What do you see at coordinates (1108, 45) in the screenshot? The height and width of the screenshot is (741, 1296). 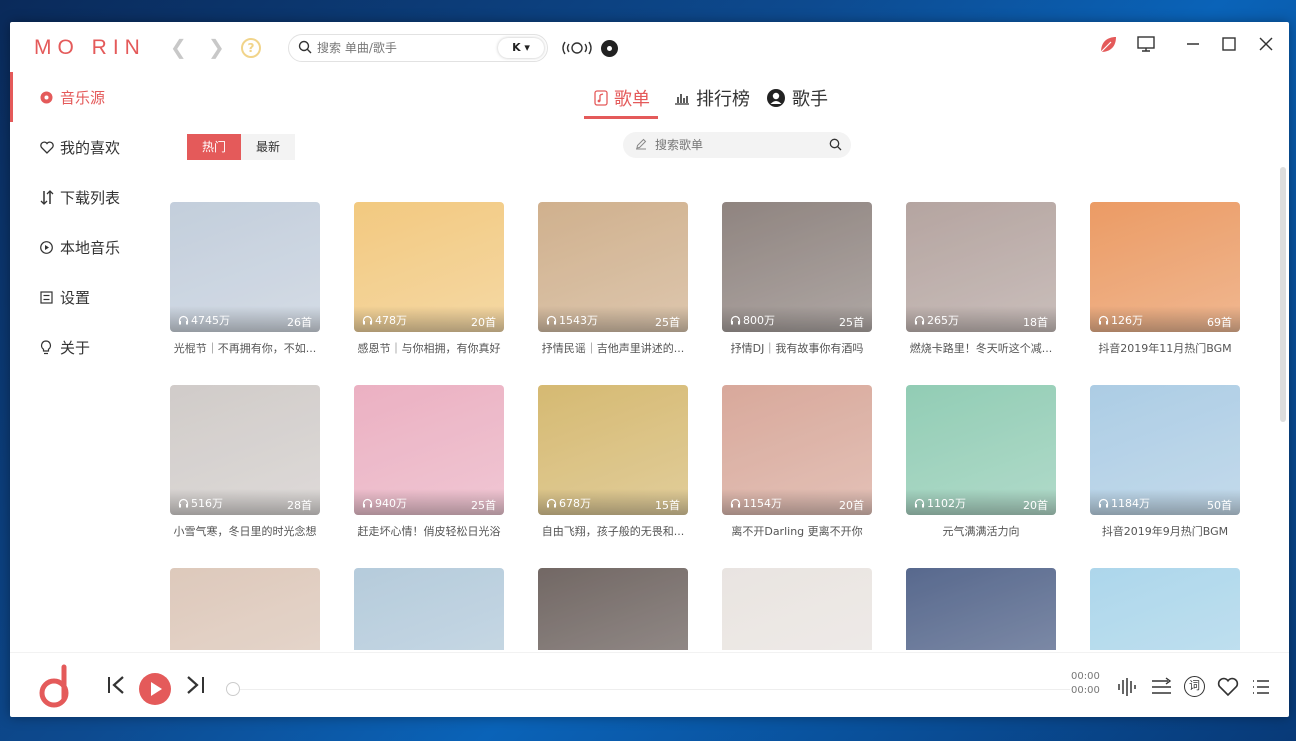 I see `leaf-icon` at bounding box center [1108, 45].